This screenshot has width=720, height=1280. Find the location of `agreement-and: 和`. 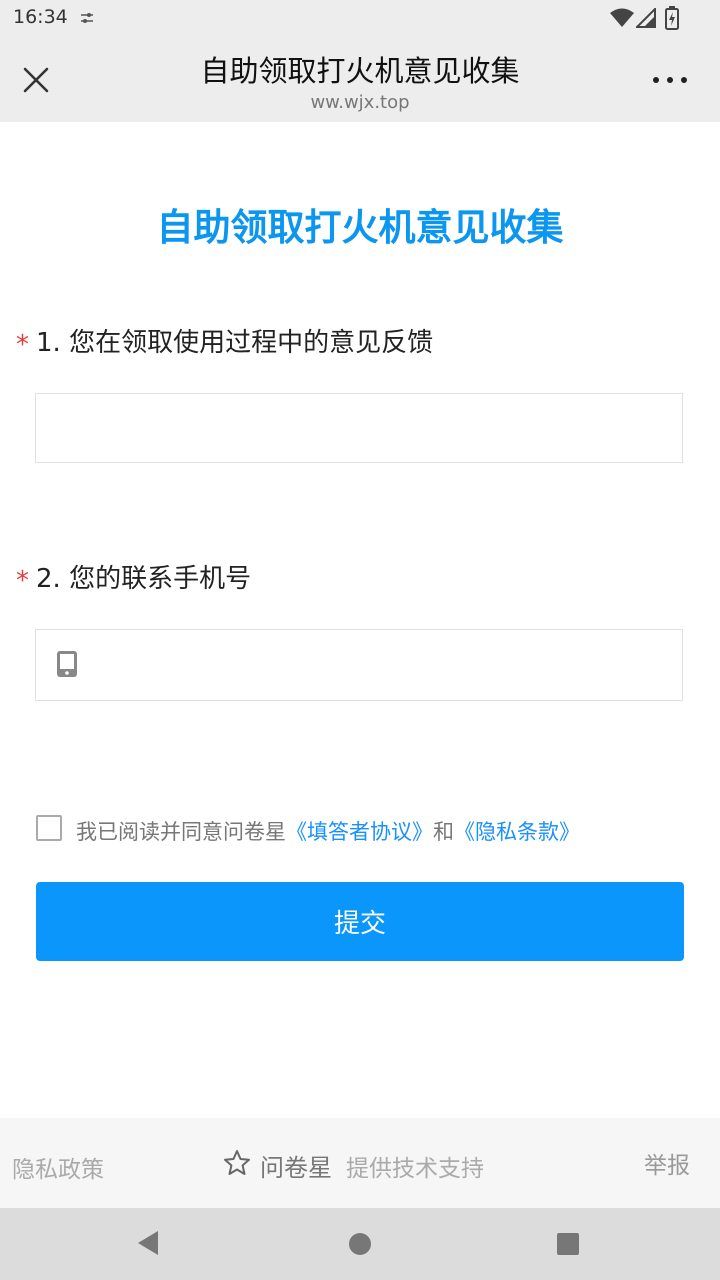

agreement-and: 和 is located at coordinates (443, 832).